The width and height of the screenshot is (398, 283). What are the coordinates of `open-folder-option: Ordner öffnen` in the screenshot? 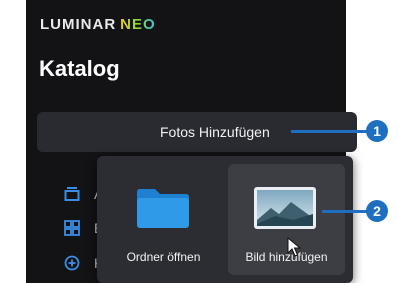 It's located at (163, 219).